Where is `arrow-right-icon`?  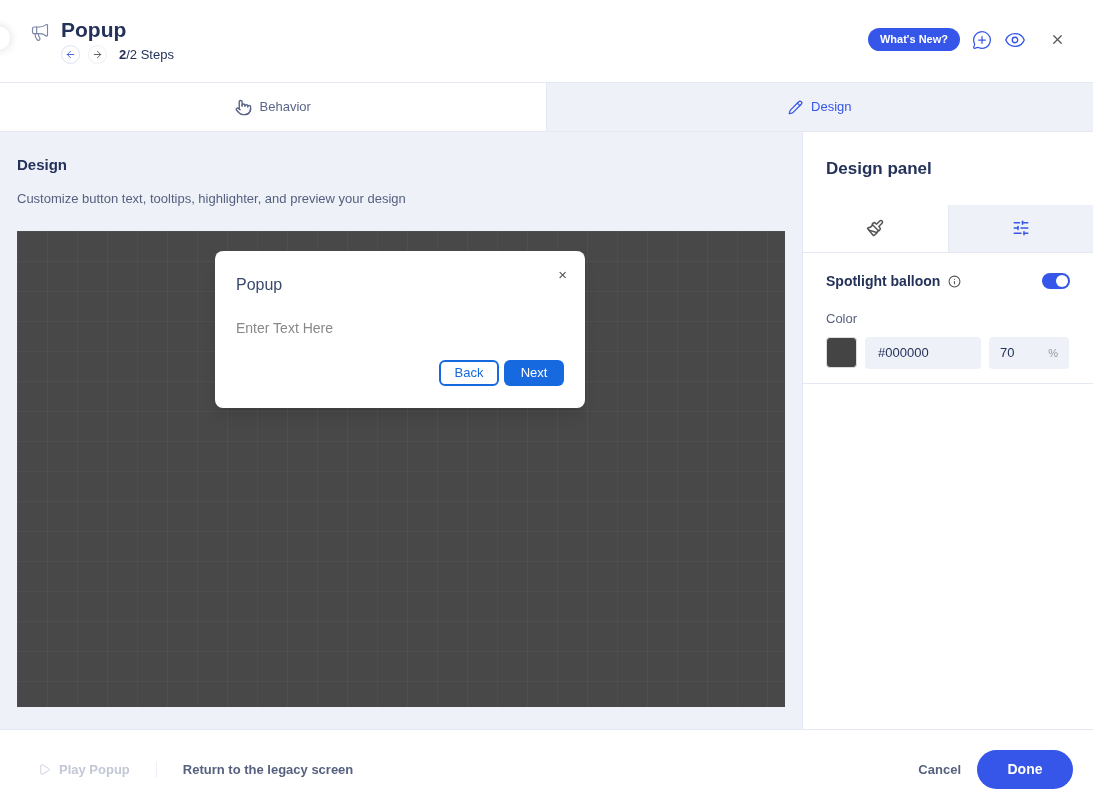 arrow-right-icon is located at coordinates (97, 55).